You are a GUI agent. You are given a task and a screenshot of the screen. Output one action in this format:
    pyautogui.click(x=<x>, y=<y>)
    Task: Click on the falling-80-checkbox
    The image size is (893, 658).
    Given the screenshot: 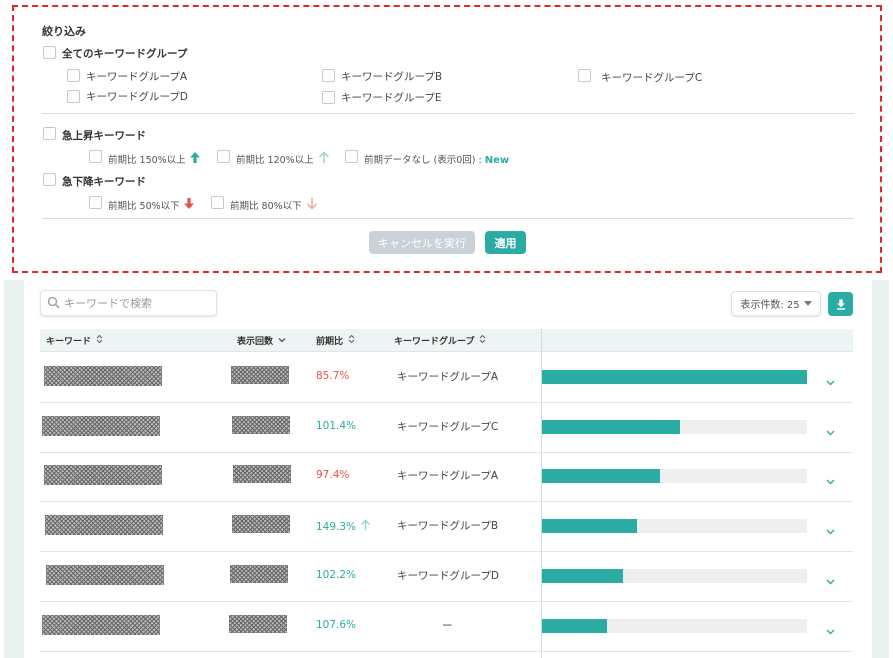 What is the action you would take?
    pyautogui.click(x=217, y=202)
    